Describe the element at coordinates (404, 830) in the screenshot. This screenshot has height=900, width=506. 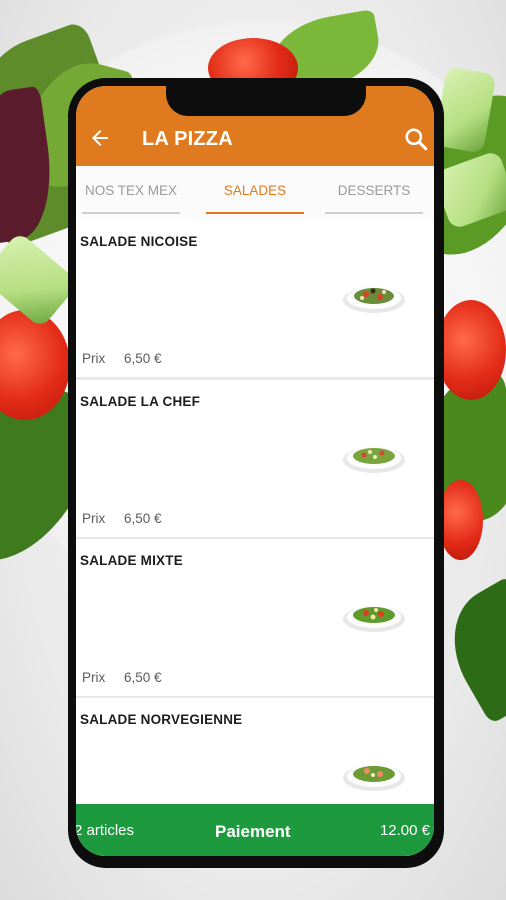
I see `cart-total: 12.00 €` at that location.